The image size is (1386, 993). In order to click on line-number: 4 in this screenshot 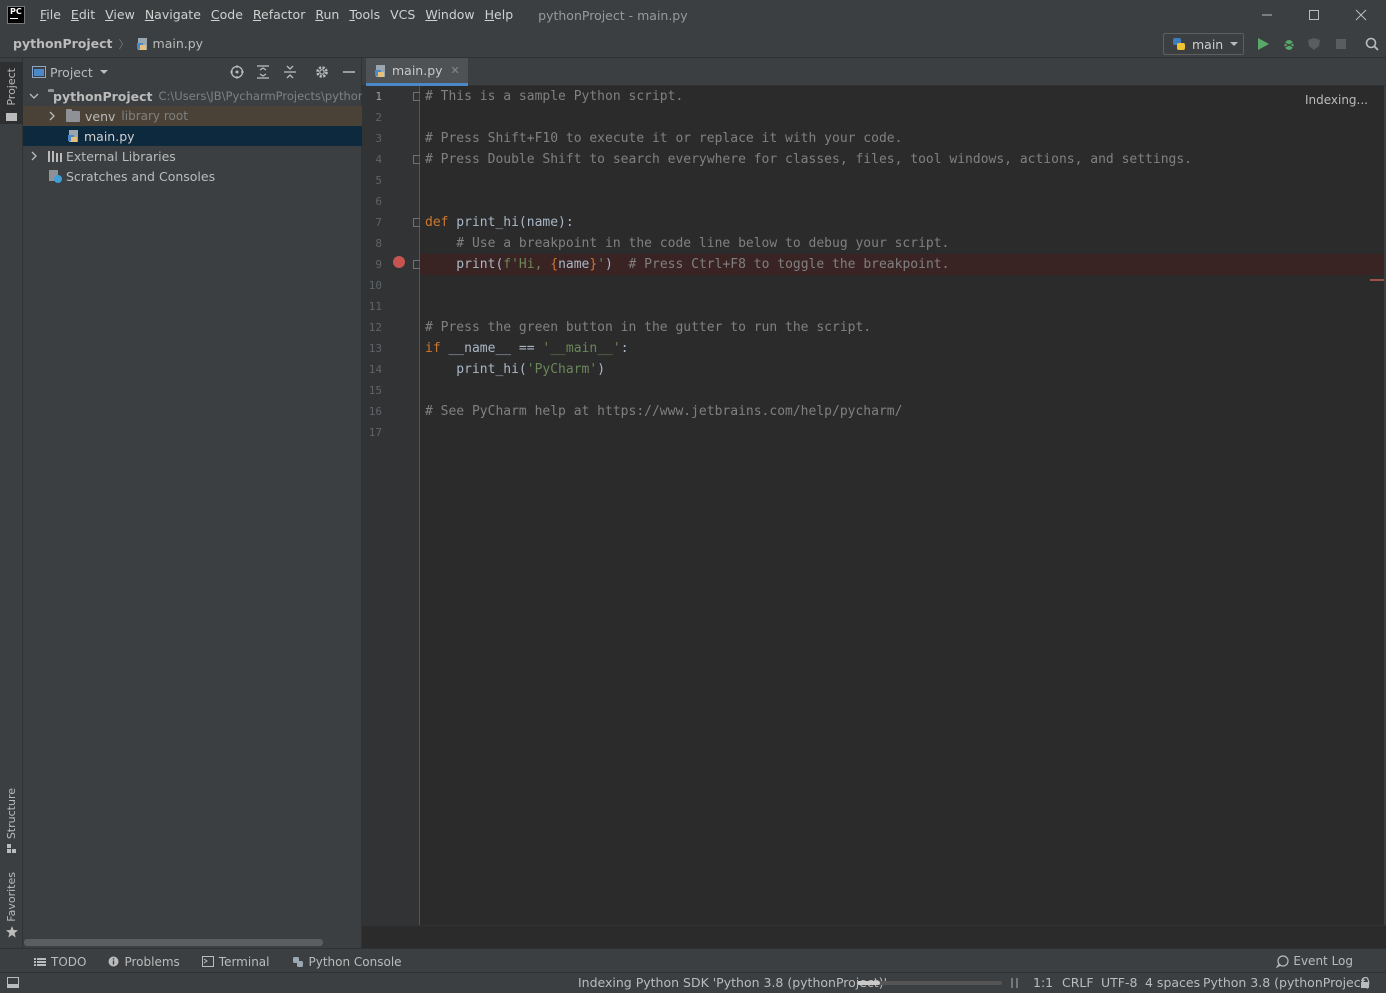, I will do `click(372, 159)`.